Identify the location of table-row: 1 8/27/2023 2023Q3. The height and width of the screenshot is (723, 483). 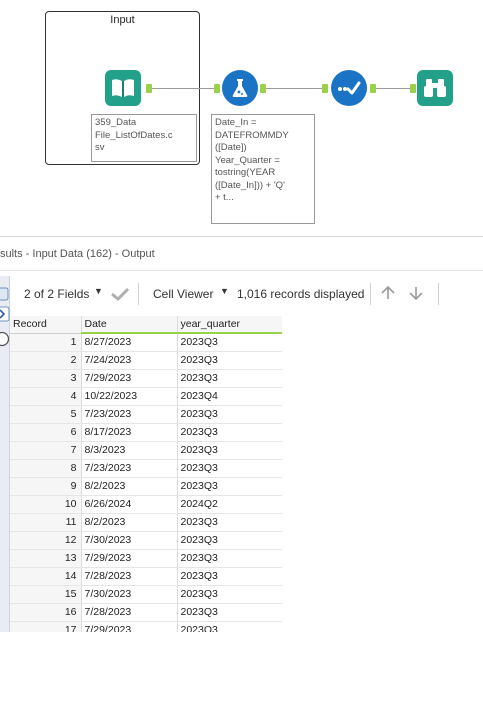
(146, 342).